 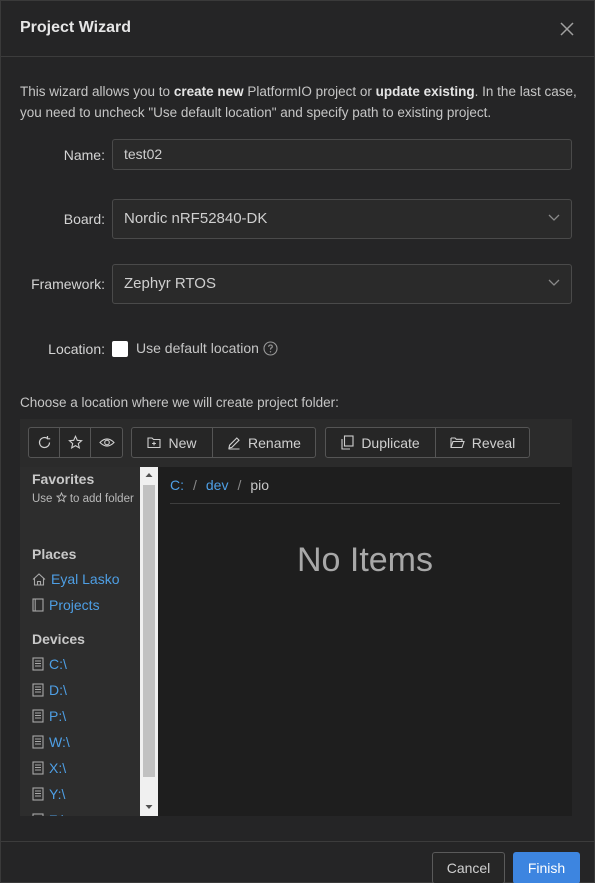 What do you see at coordinates (347, 442) in the screenshot?
I see `copy-icon` at bounding box center [347, 442].